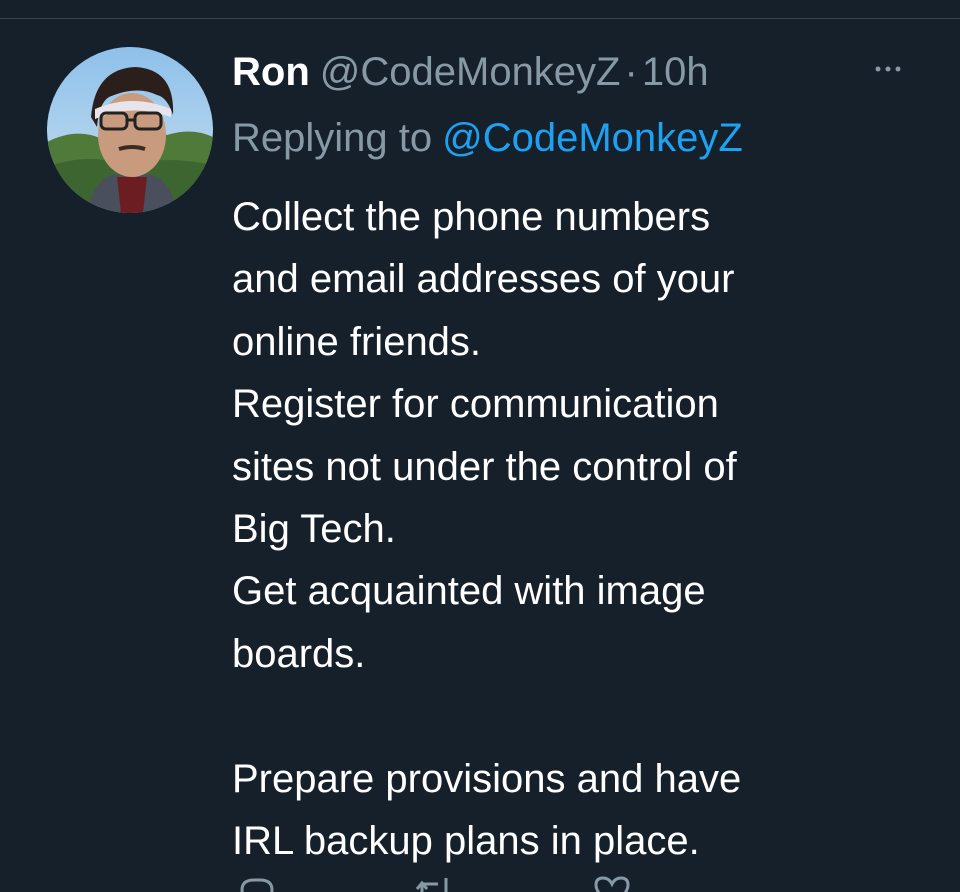 This screenshot has height=892, width=960. What do you see at coordinates (888, 69) in the screenshot?
I see `more-horizontal-icon` at bounding box center [888, 69].